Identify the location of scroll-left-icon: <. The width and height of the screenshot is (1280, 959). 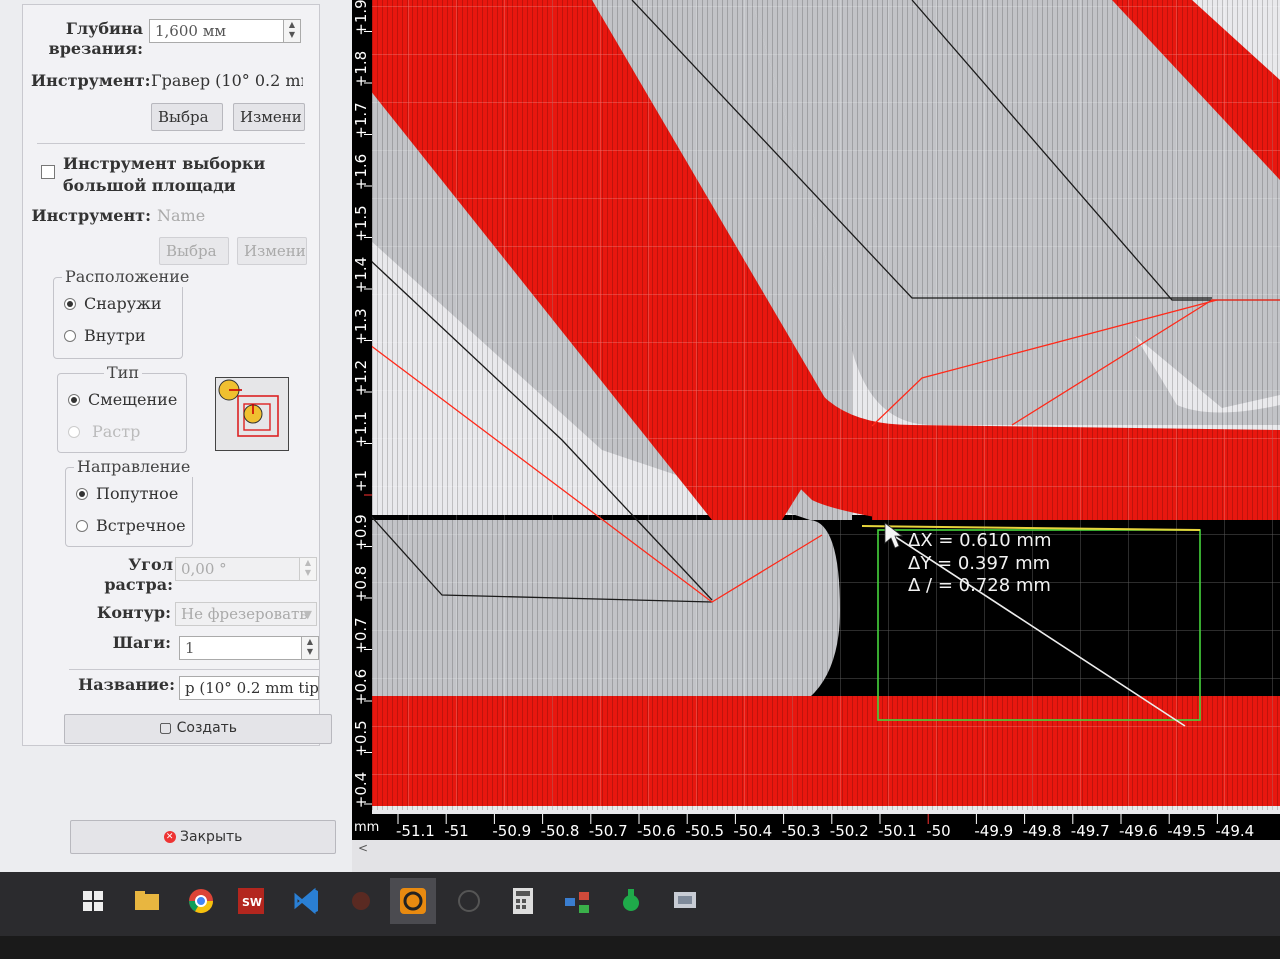
(363, 848).